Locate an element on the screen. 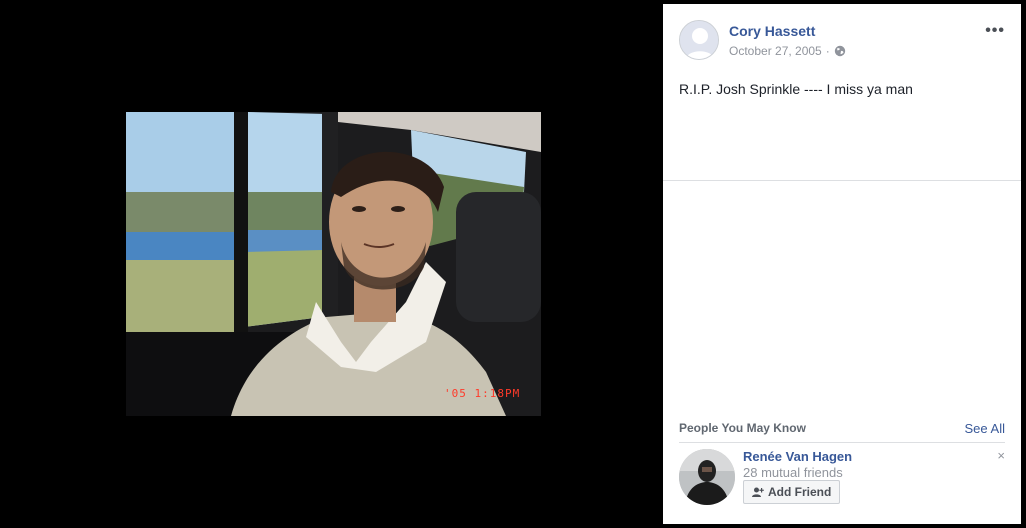 This screenshot has width=1026, height=528. mutual-friends-count: 28 mutual friends is located at coordinates (793, 472).